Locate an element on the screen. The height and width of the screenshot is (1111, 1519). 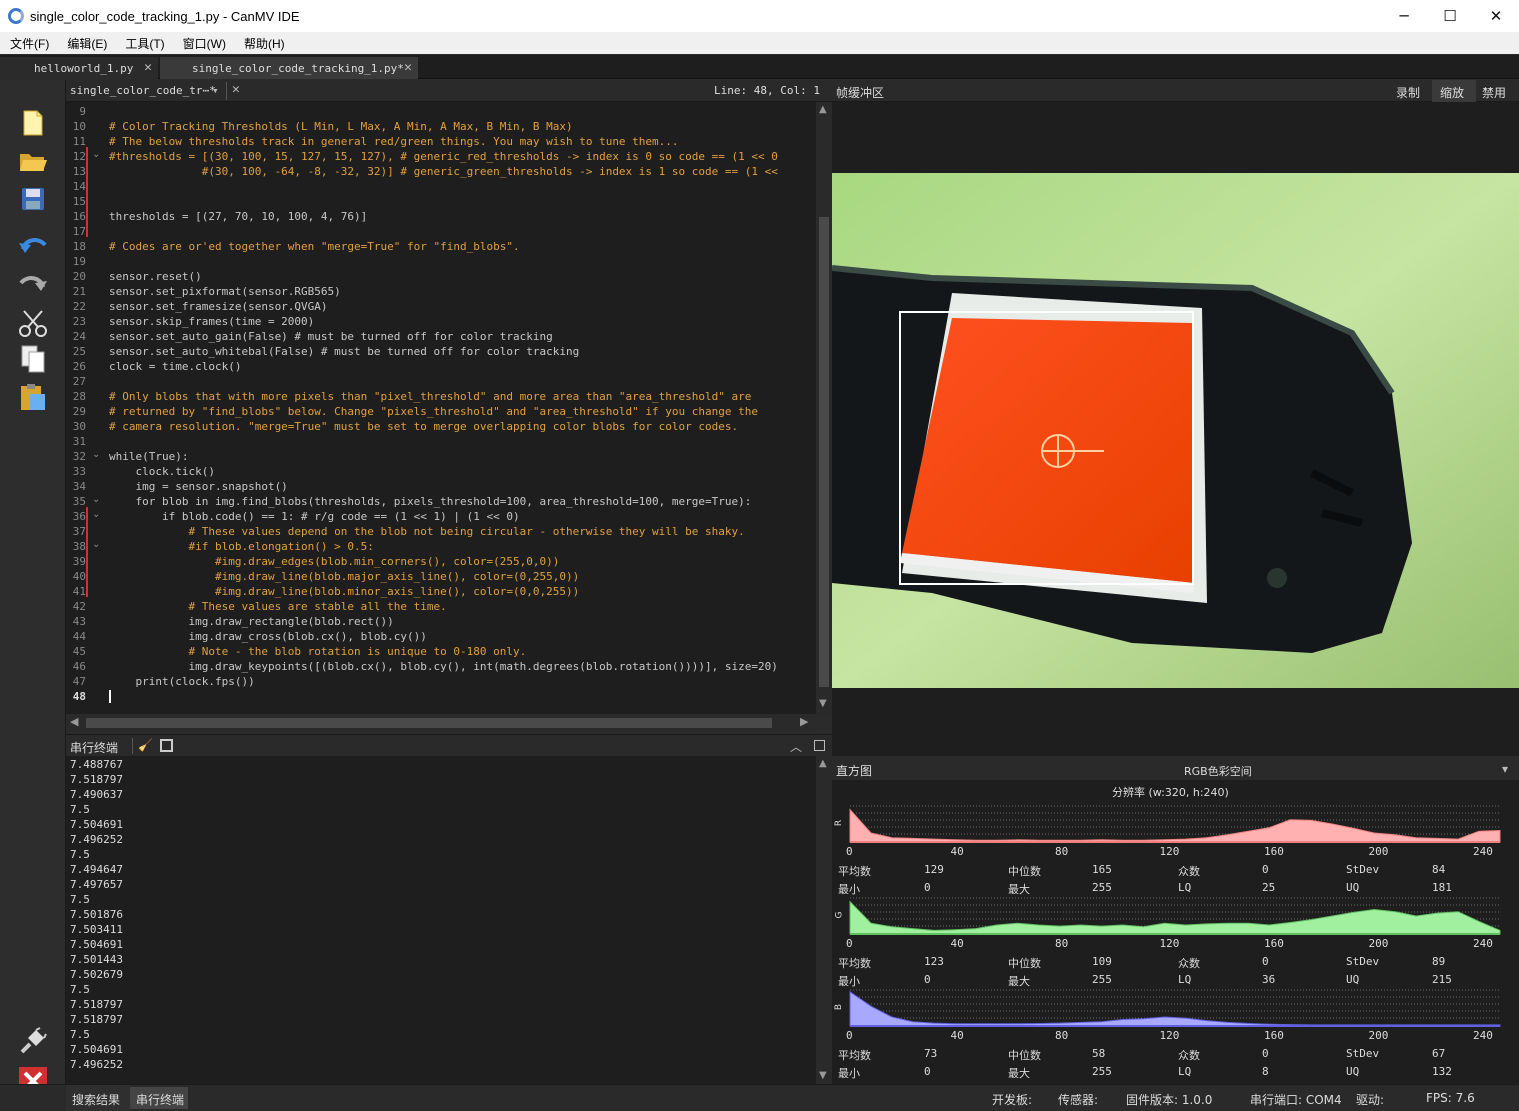
firmware-version: 固件版本: 1.0.0 is located at coordinates (1169, 1099).